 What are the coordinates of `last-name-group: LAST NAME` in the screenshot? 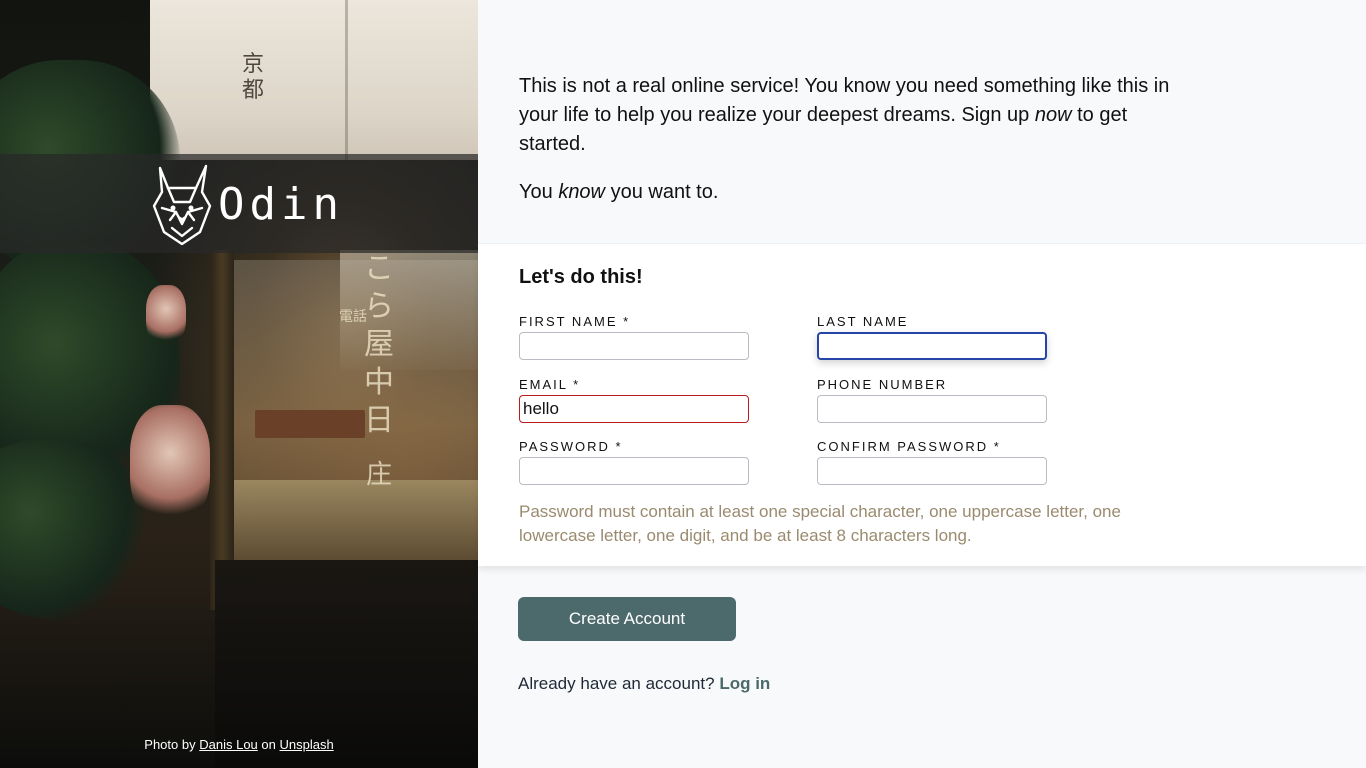 It's located at (932, 337).